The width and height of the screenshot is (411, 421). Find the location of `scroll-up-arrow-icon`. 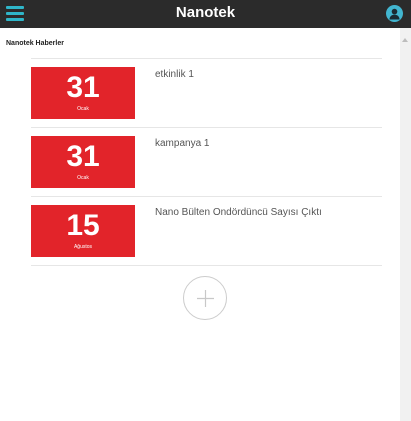

scroll-up-arrow-icon is located at coordinates (405, 40).